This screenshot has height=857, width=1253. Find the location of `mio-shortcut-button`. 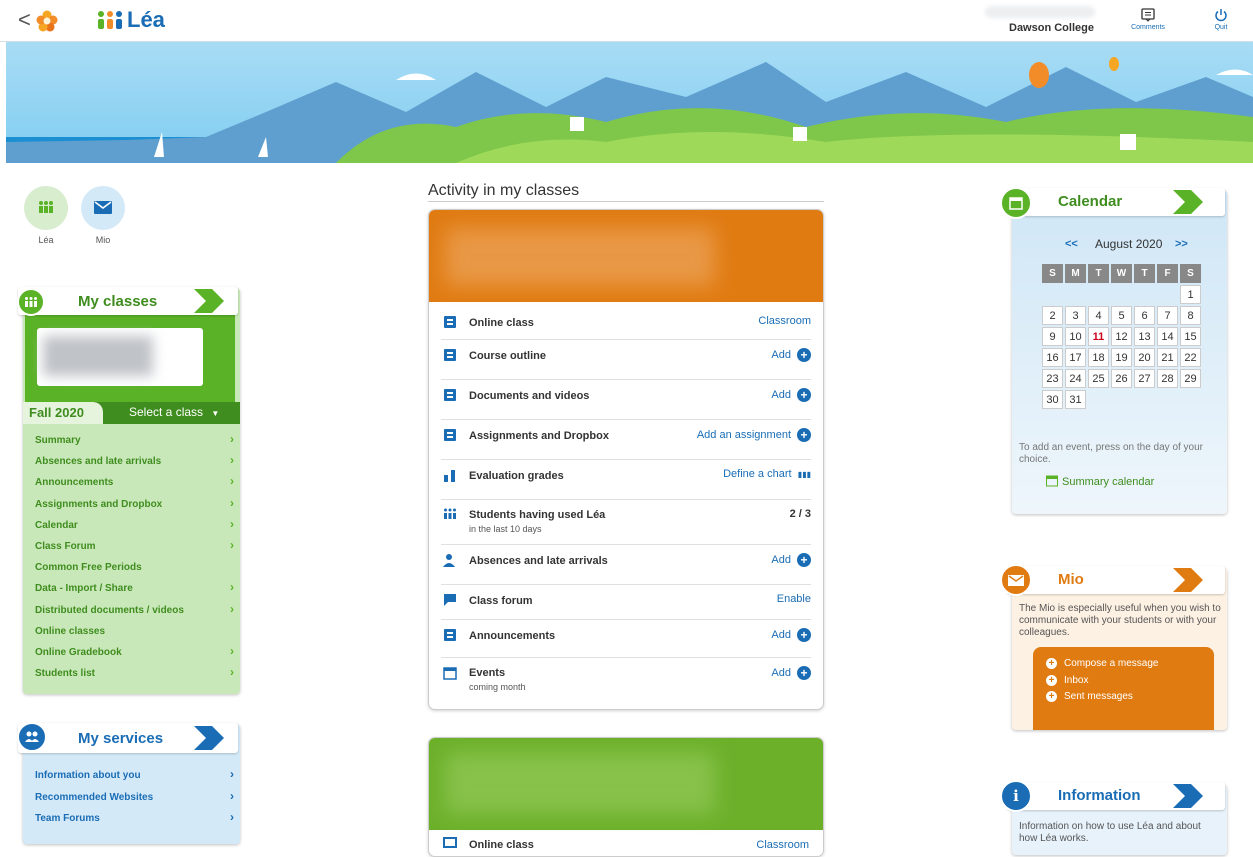

mio-shortcut-button is located at coordinates (103, 208).